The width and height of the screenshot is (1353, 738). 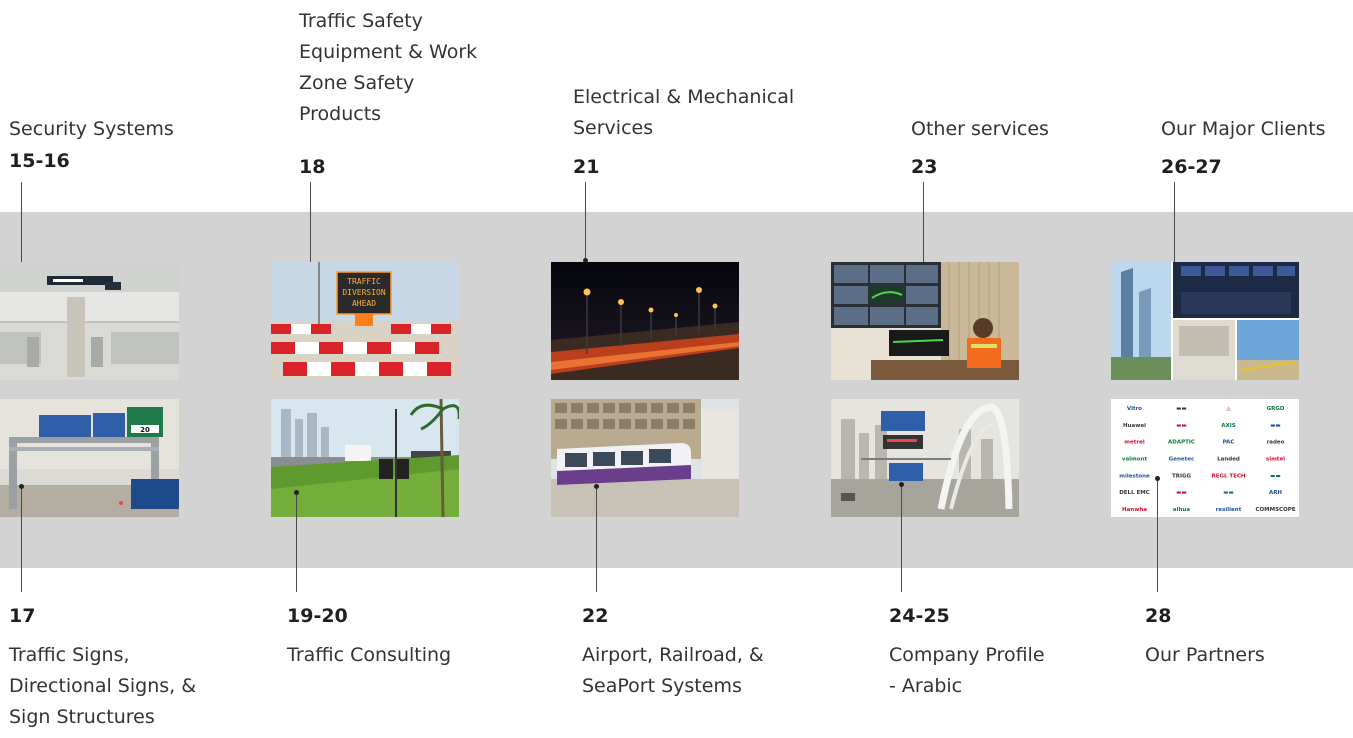 I want to click on thumbnail-traffic-safety: TRAFFIC DIVERSION AHEAD, so click(x=365, y=321).